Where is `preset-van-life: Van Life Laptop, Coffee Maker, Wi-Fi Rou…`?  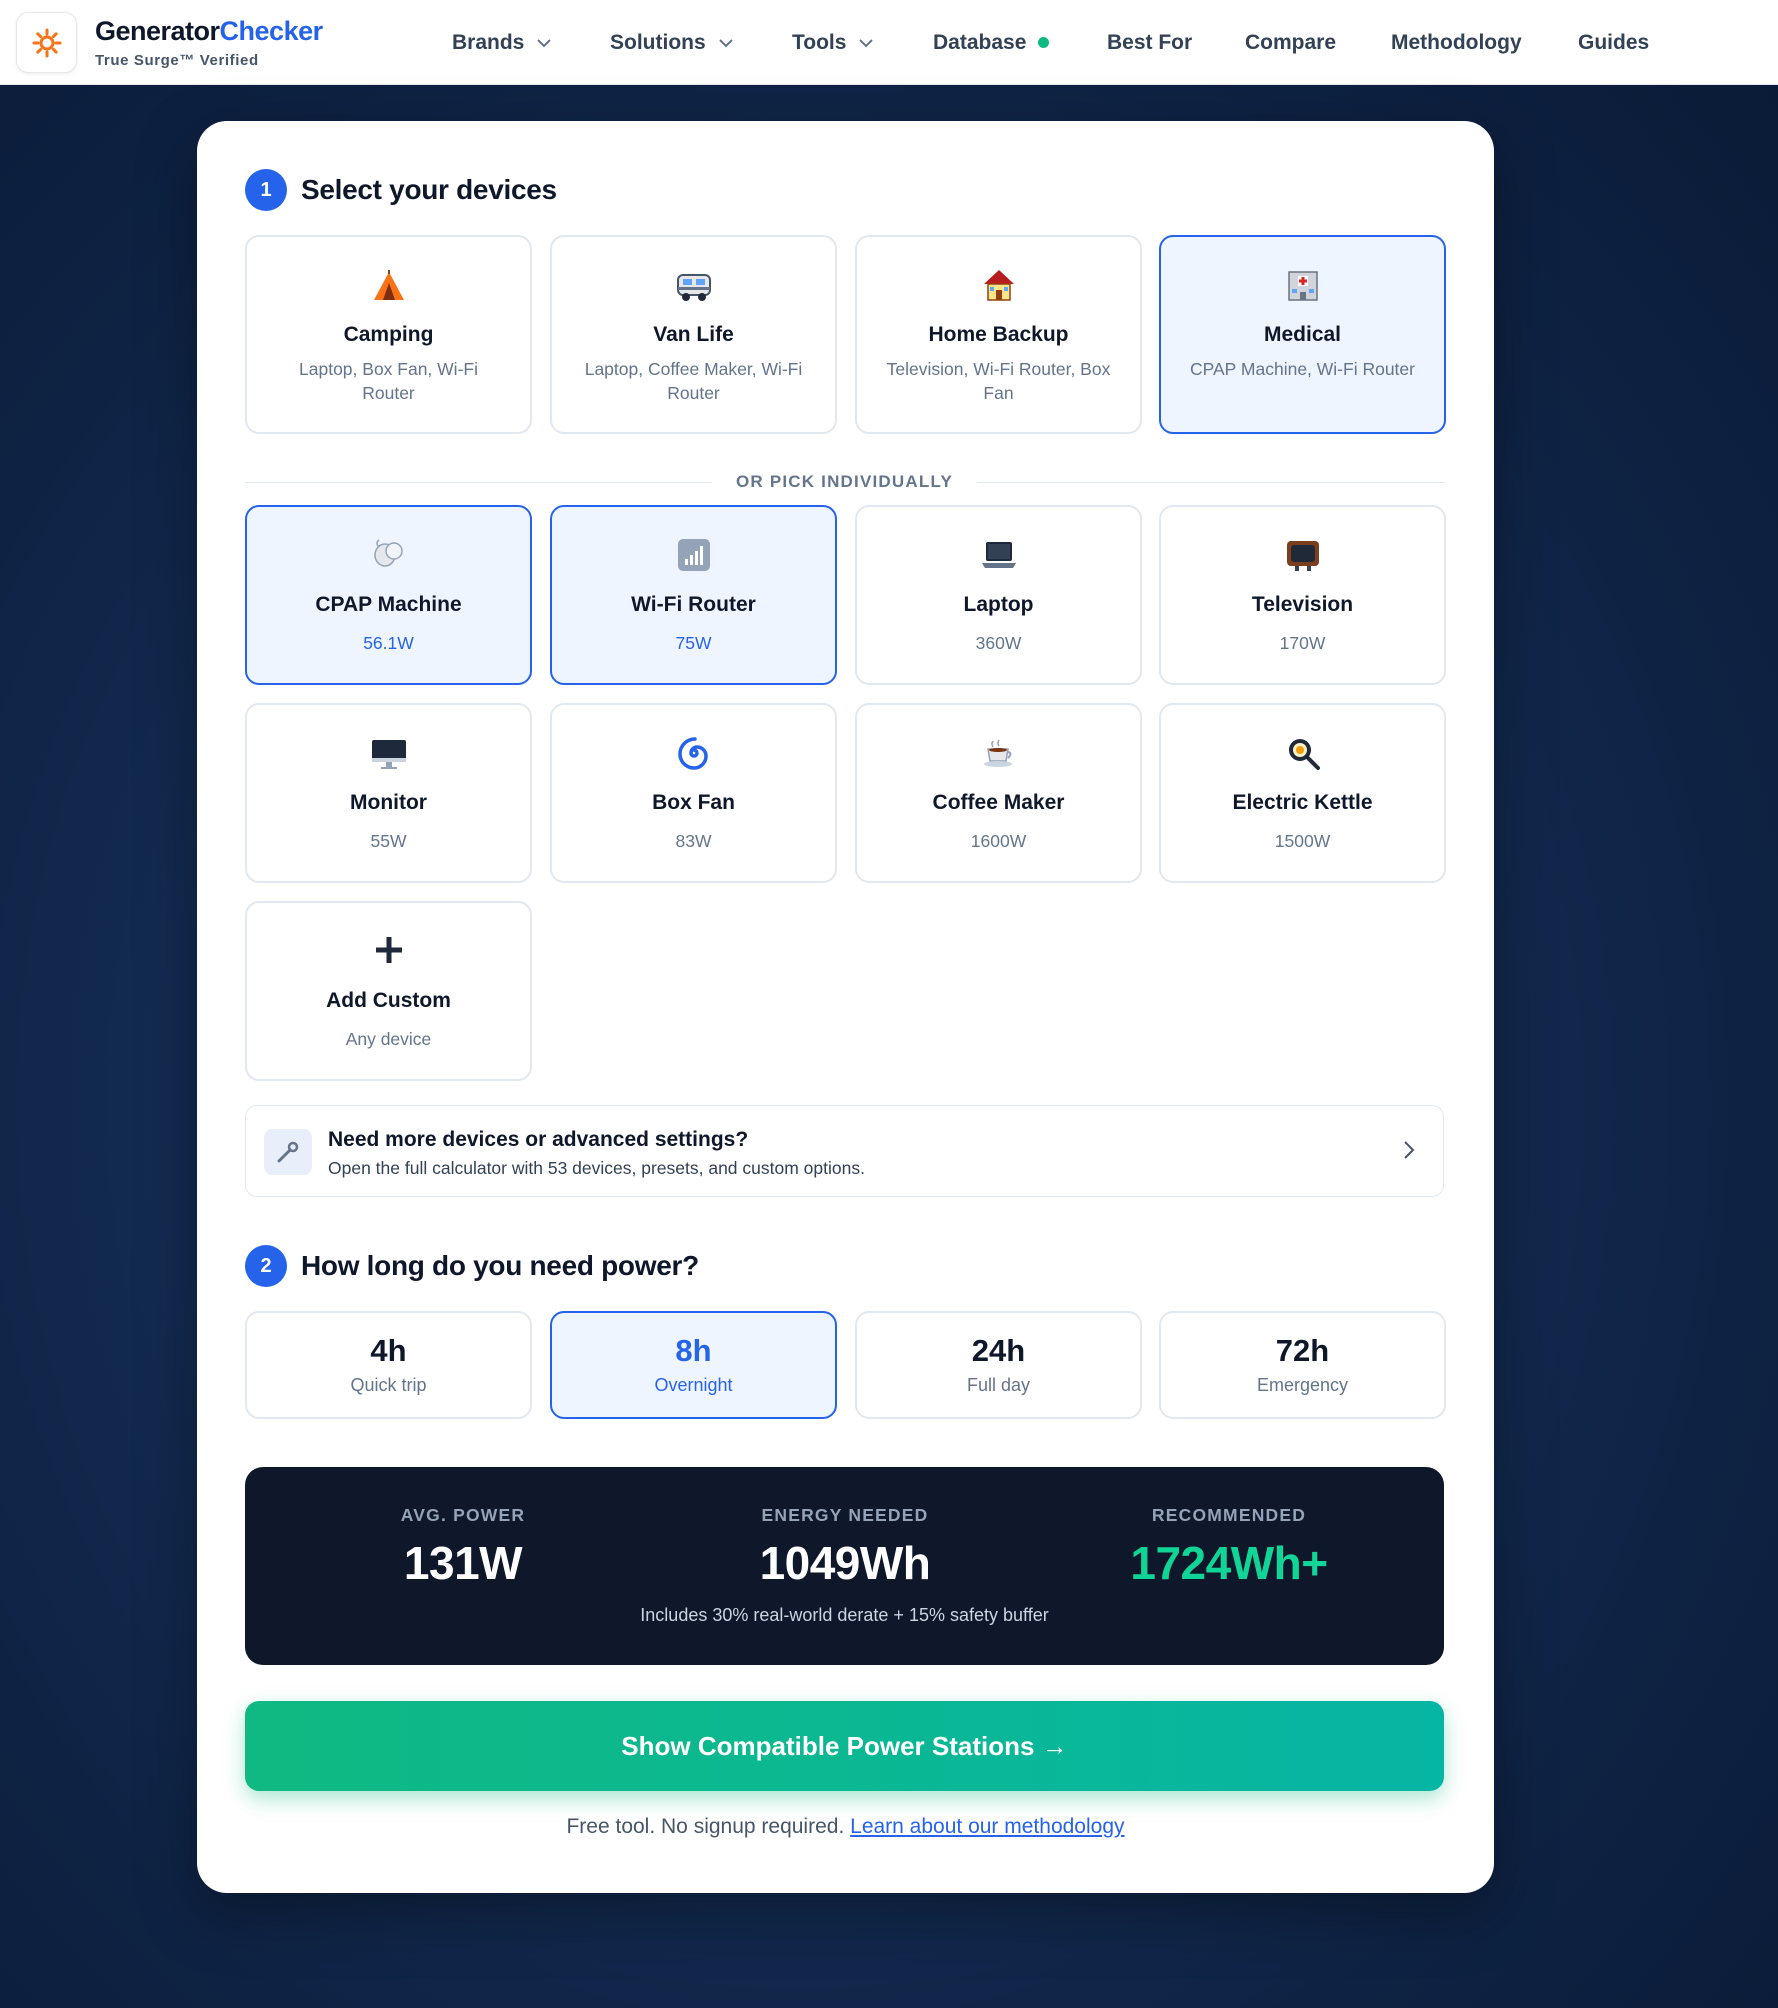
preset-van-life: Van Life Laptop, Coffee Maker, Wi-Fi Rou… is located at coordinates (693, 334).